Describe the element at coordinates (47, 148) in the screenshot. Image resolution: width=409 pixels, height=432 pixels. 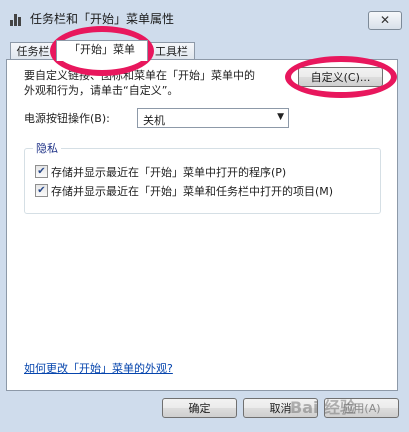
I see `privacy-group-title: 隐私` at that location.